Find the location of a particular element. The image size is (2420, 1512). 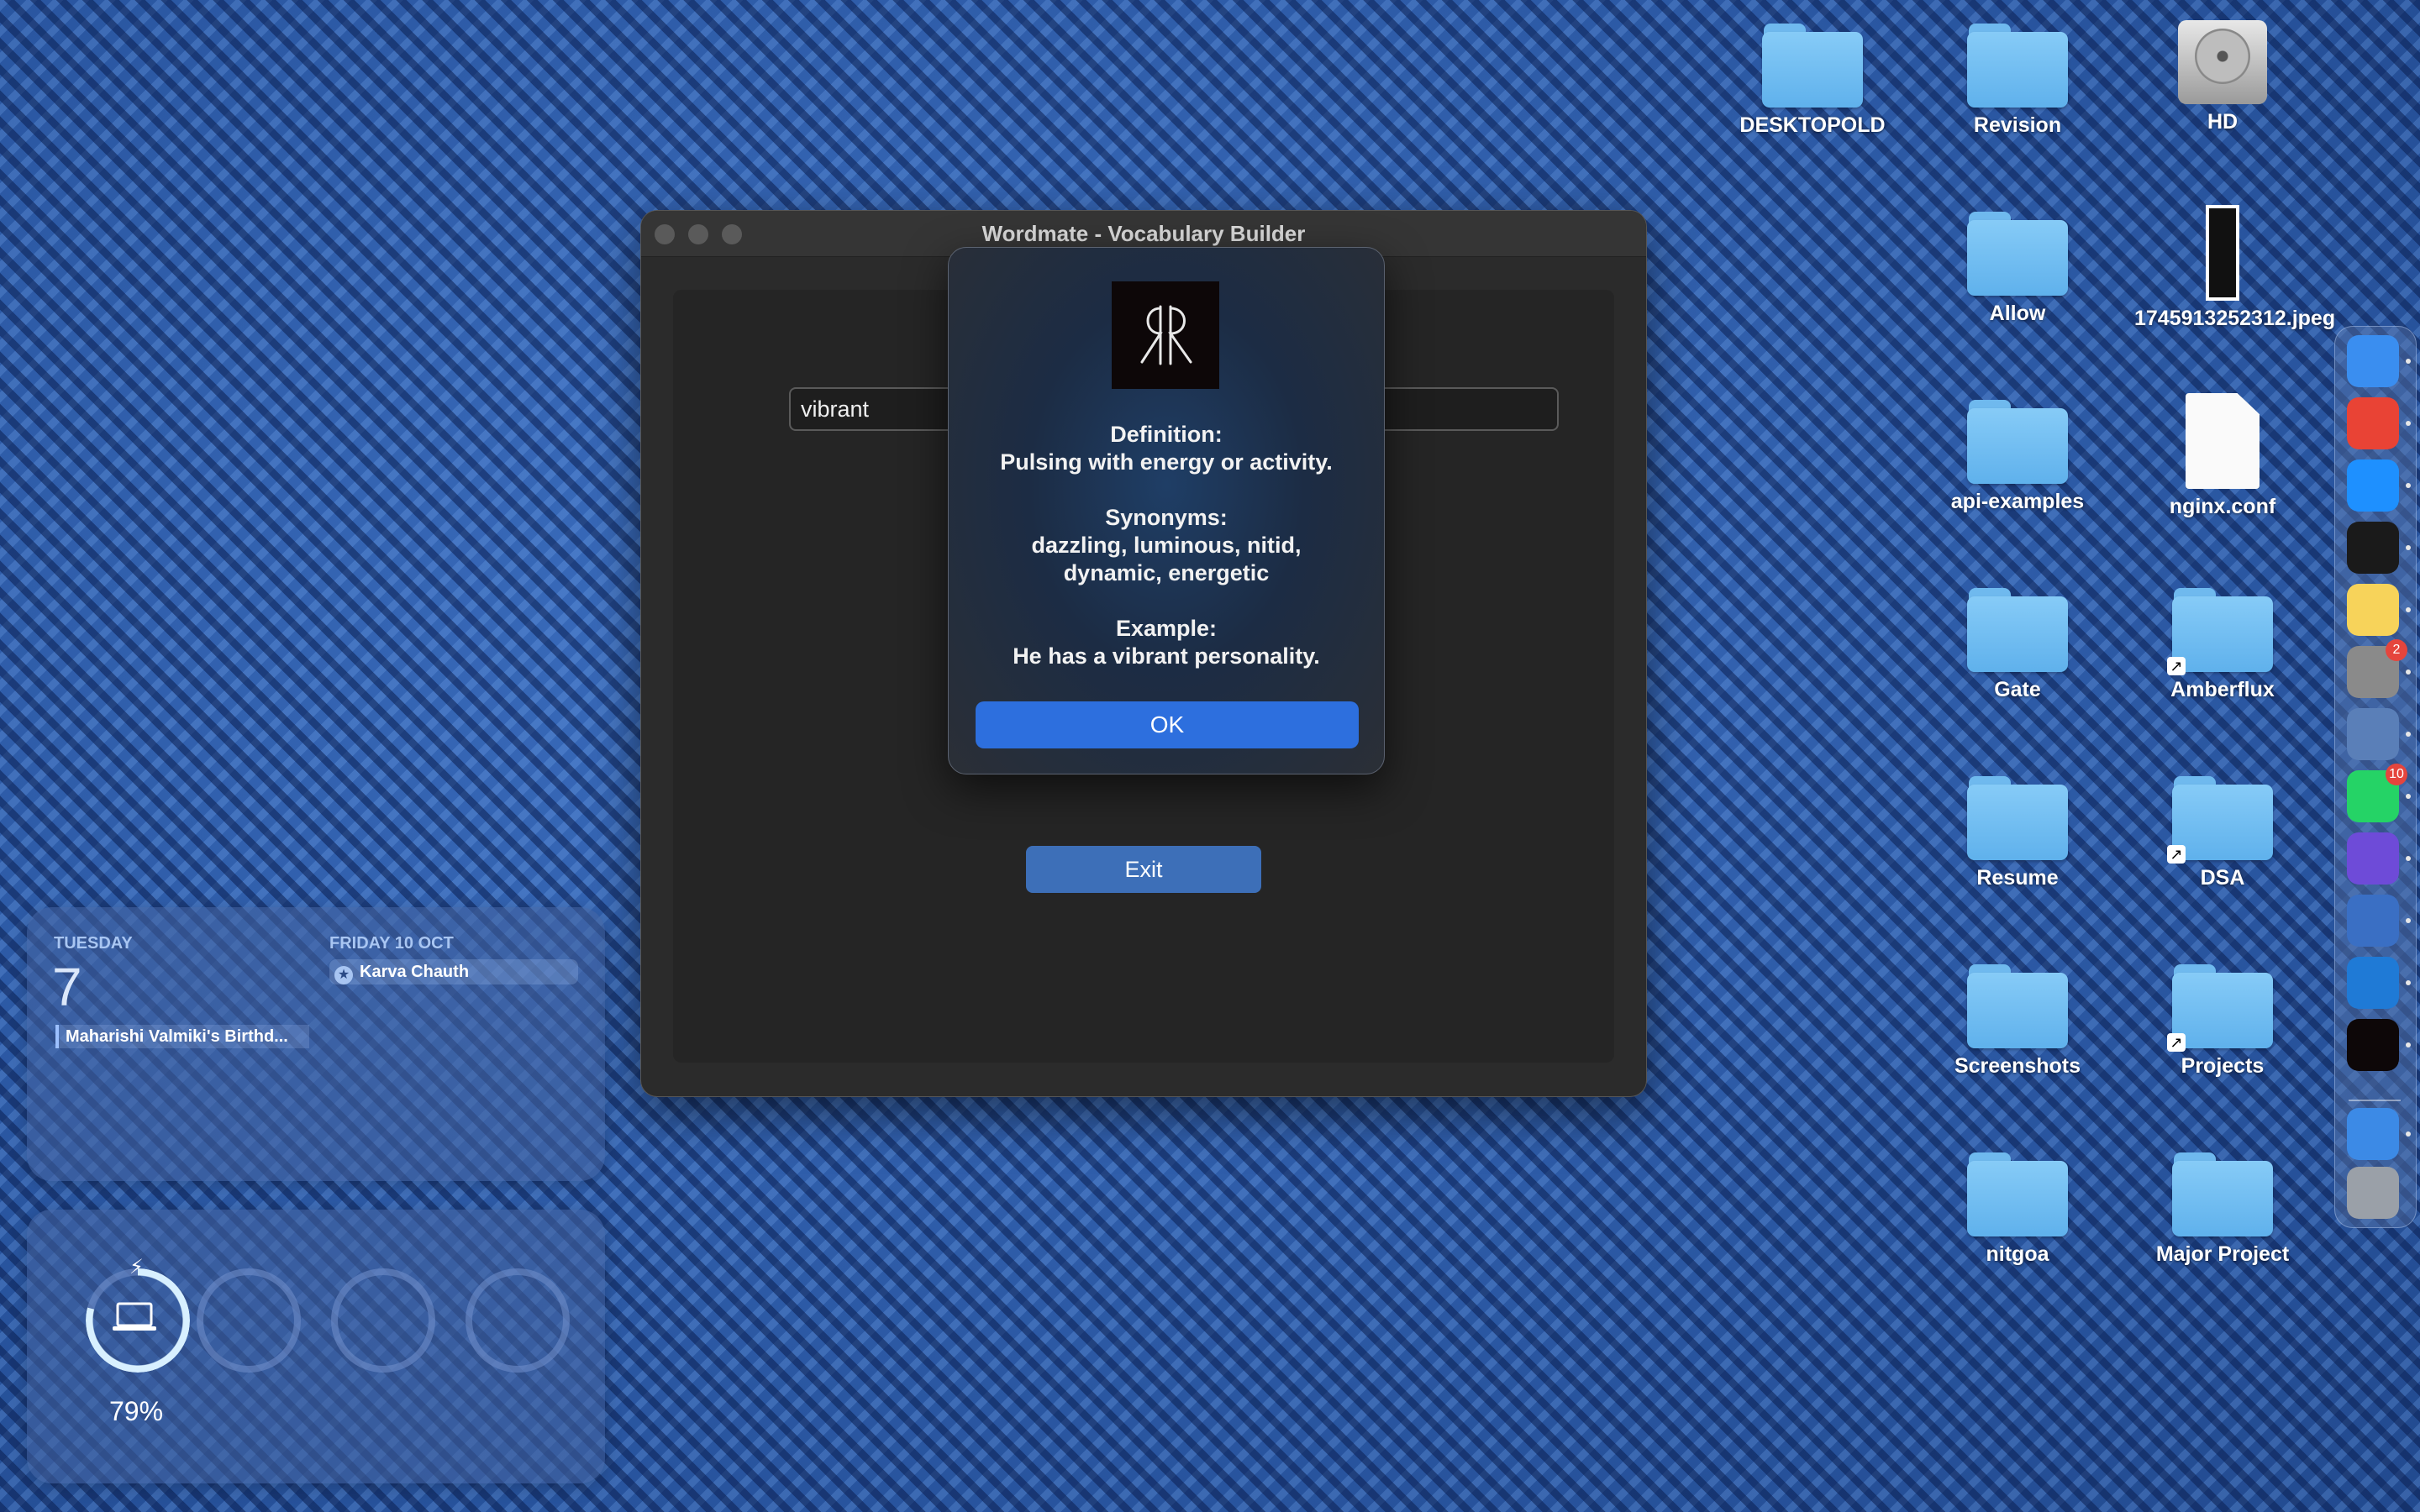

document-icon is located at coordinates (2223, 441).